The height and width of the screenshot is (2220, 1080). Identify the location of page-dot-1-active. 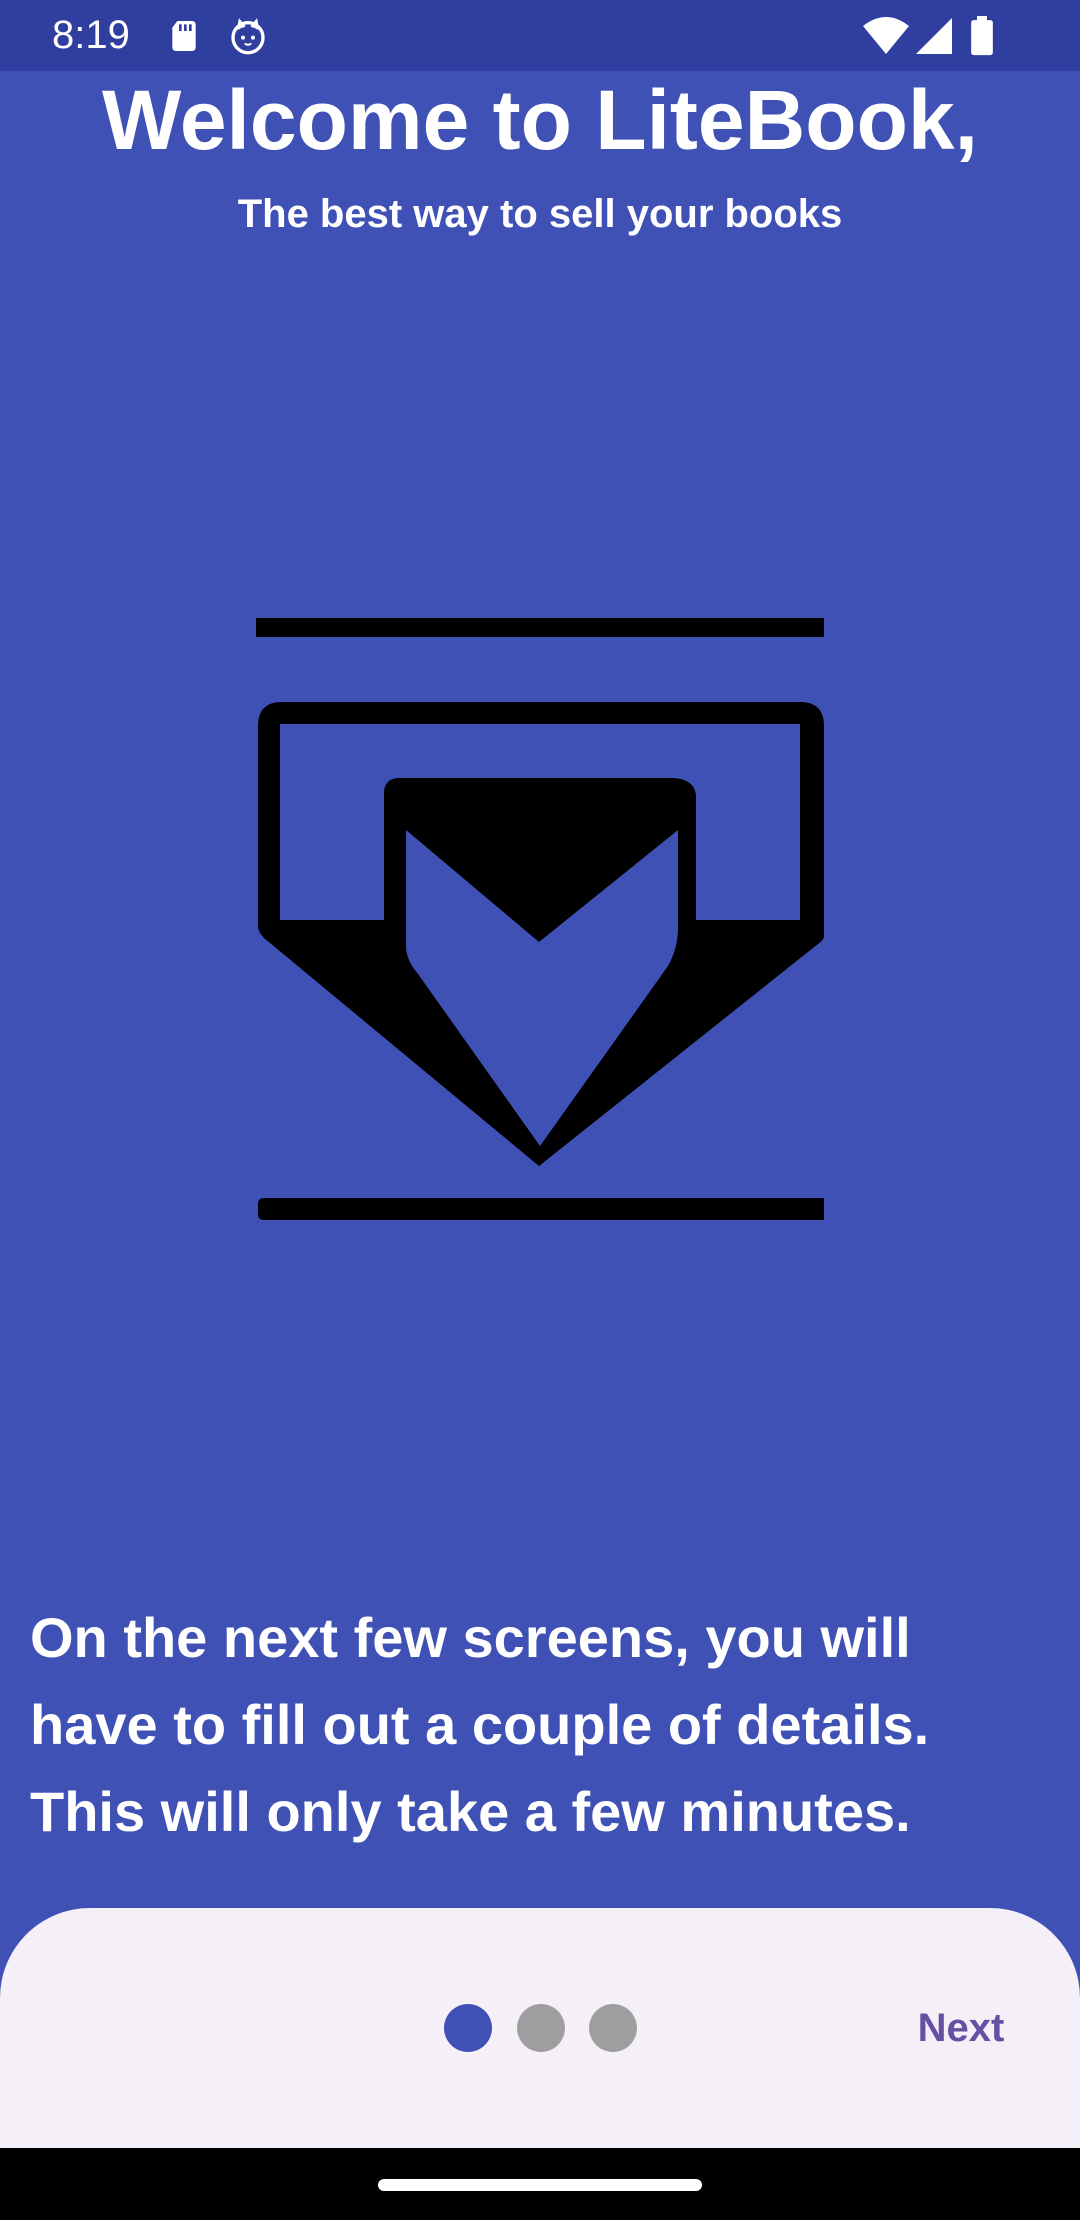
(468, 2028).